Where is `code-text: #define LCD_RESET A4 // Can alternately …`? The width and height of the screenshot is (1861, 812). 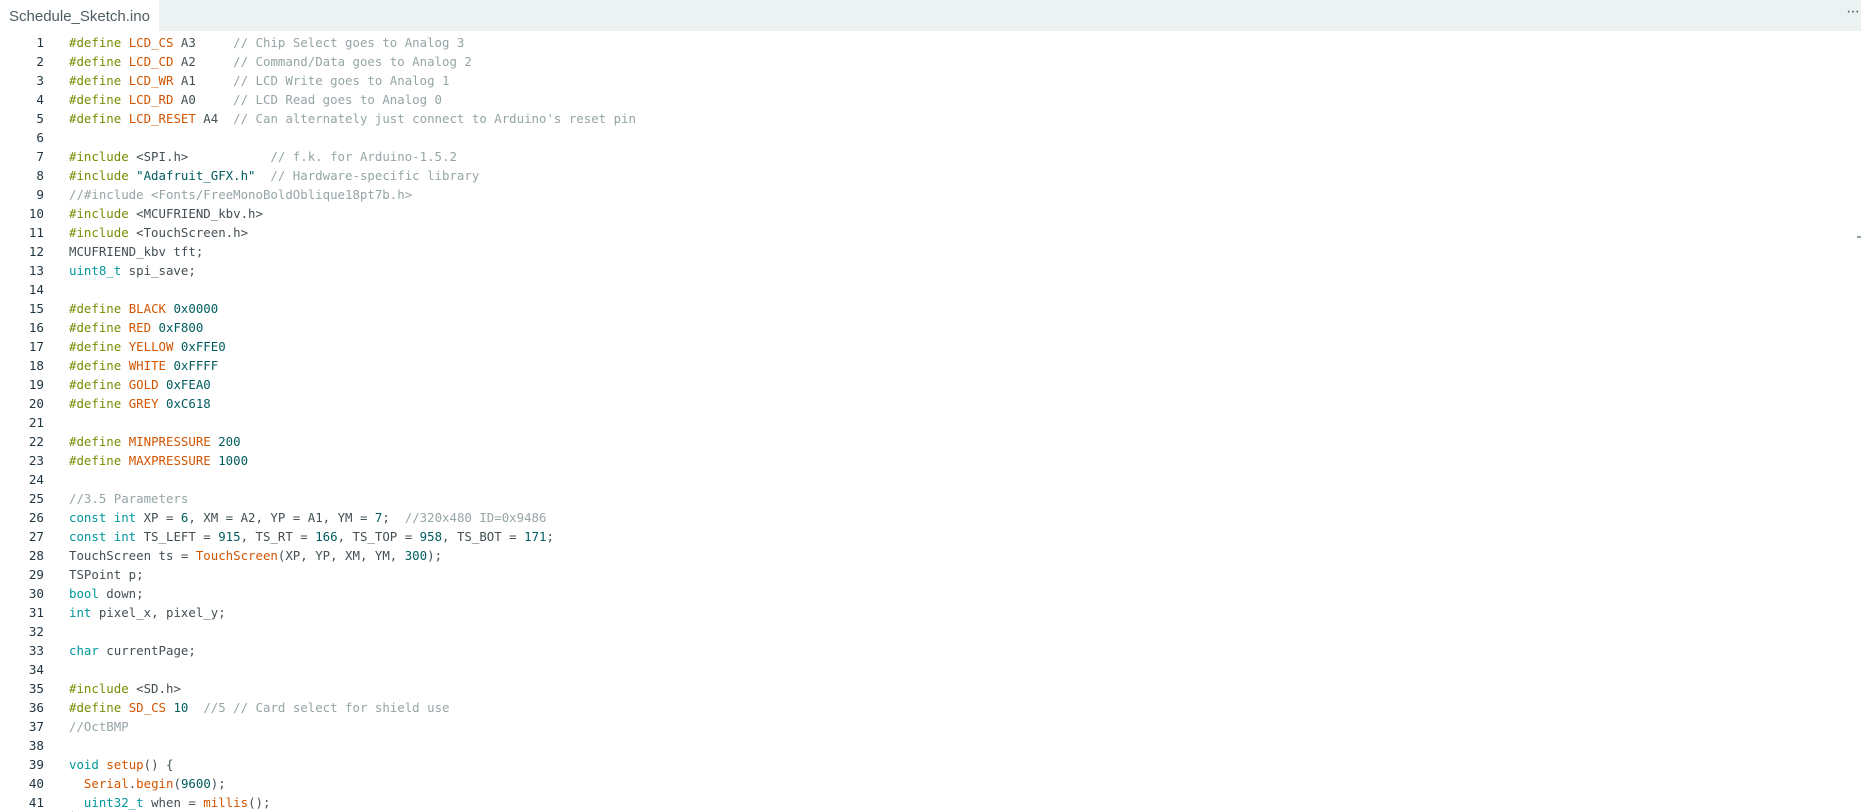 code-text: #define LCD_RESET A4 // Can alternately … is located at coordinates (352, 118).